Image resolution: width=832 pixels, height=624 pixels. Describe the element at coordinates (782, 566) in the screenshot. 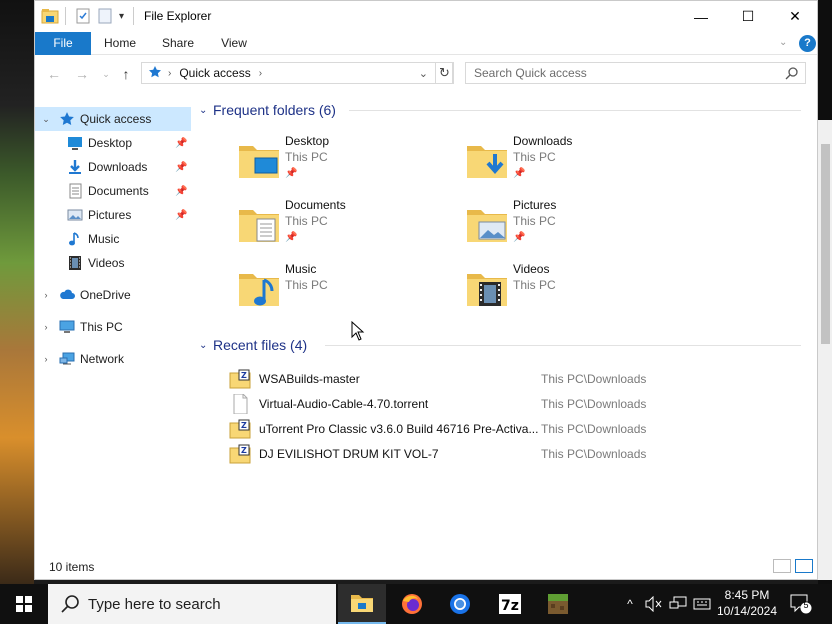

I see `details-view-icon` at that location.